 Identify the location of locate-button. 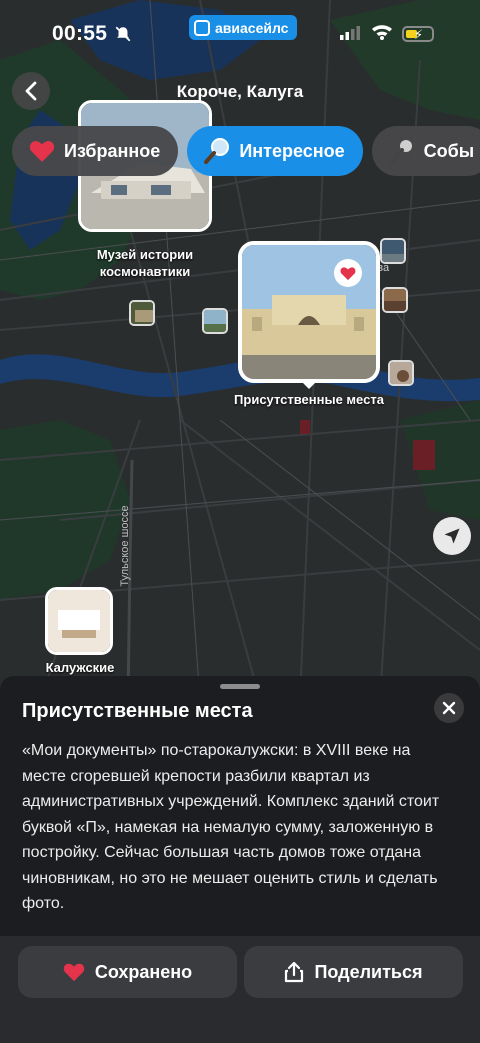
(452, 536).